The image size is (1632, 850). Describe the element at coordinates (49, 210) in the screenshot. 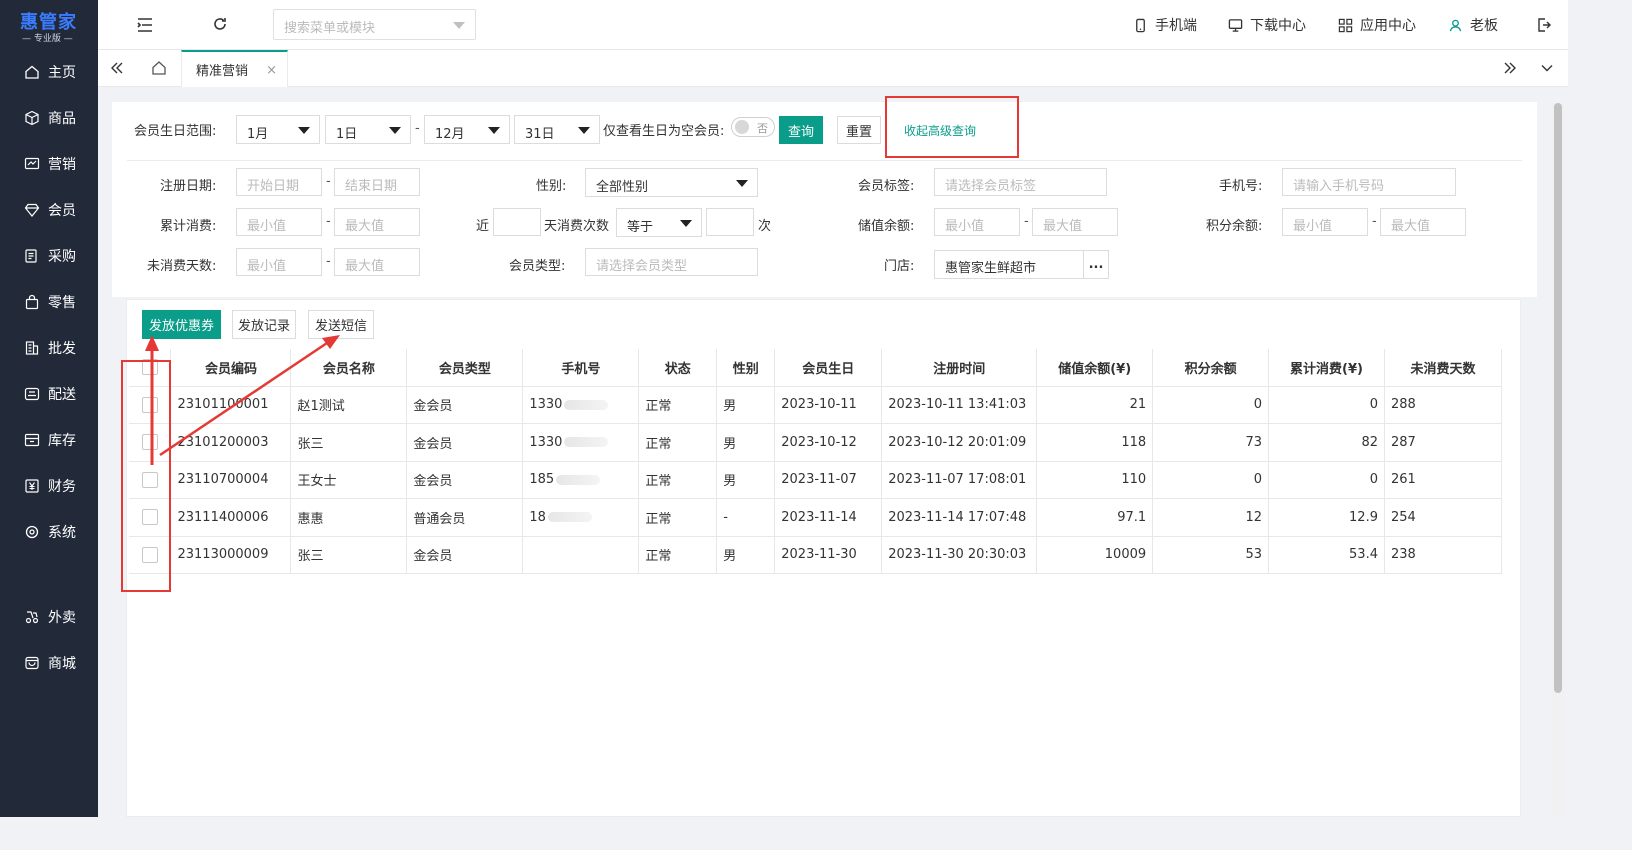

I see `sidebar-item-3: 会员` at that location.